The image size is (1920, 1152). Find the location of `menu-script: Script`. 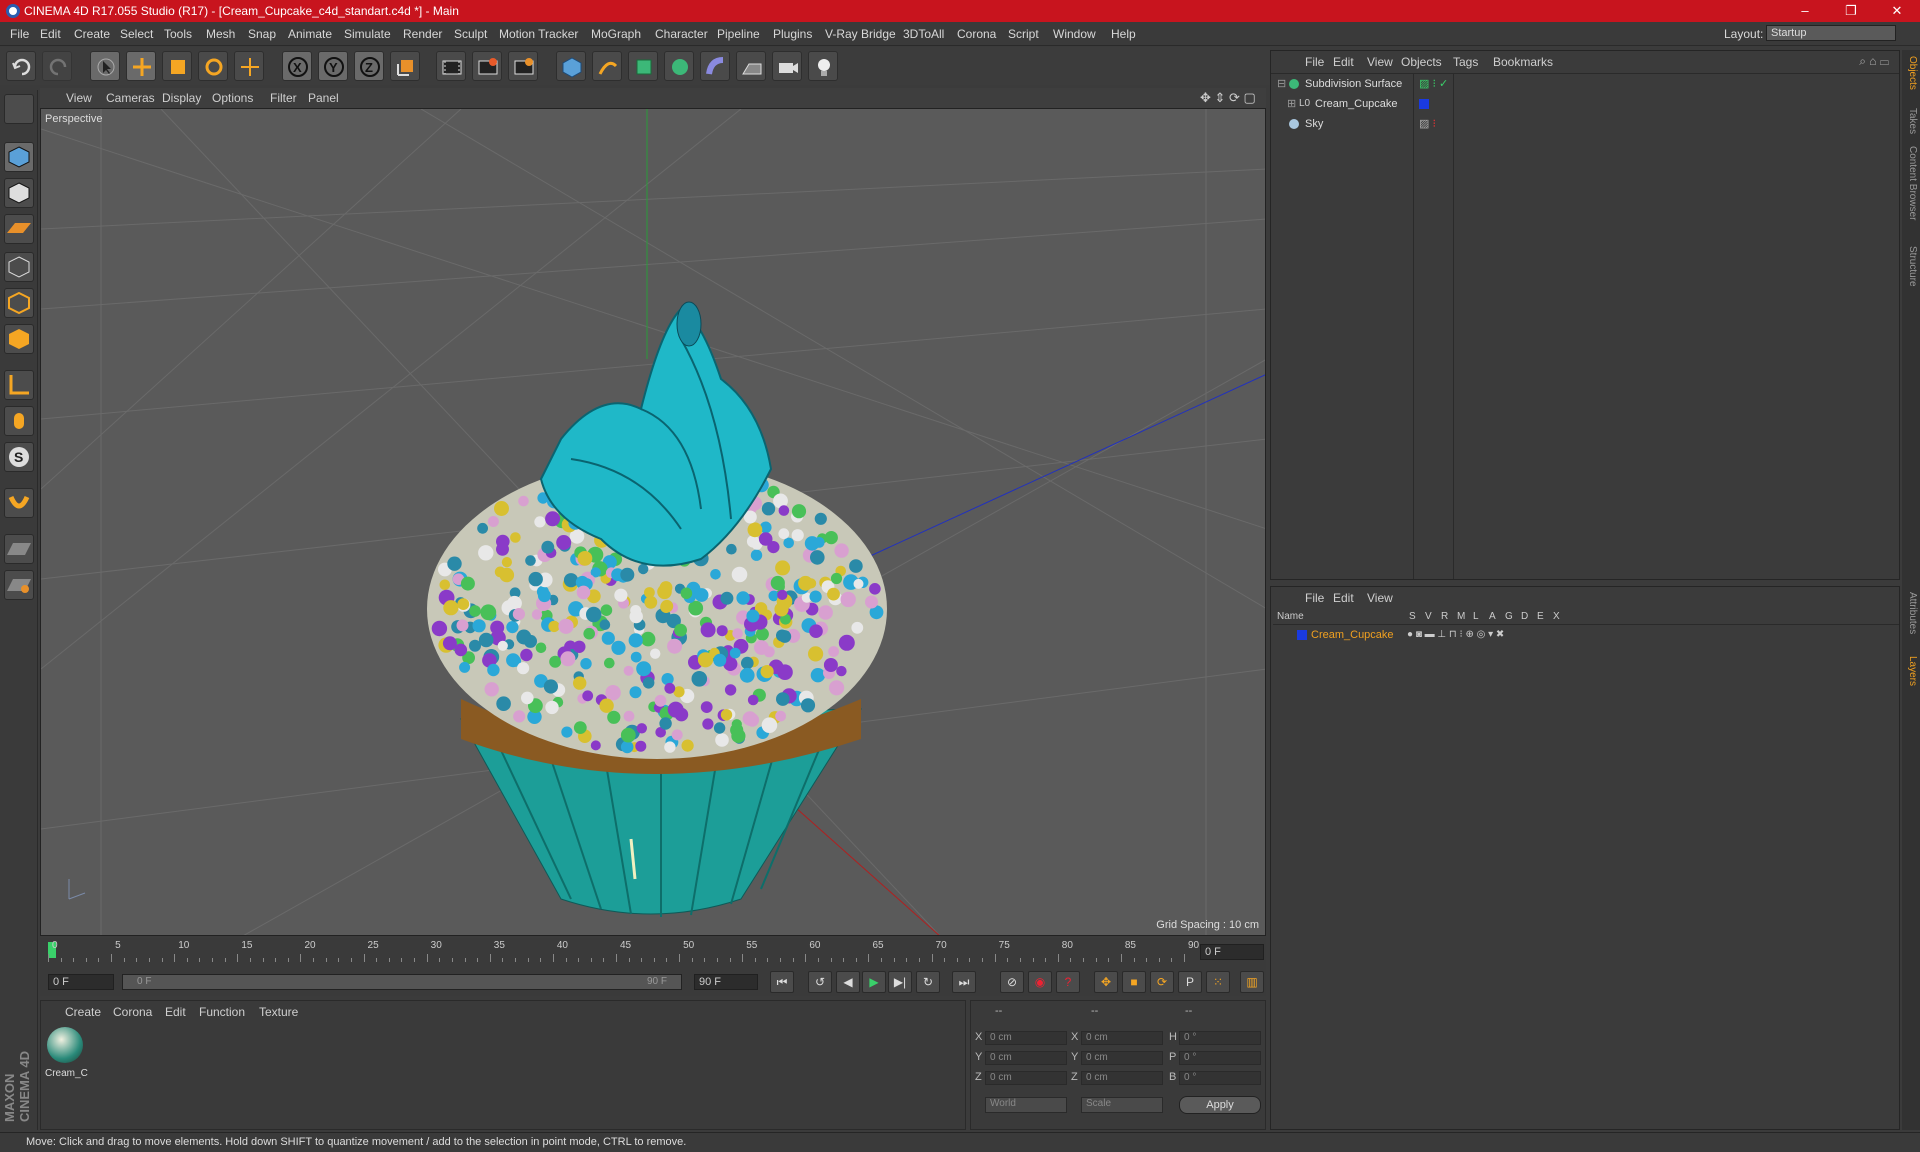

menu-script: Script is located at coordinates (1023, 34).